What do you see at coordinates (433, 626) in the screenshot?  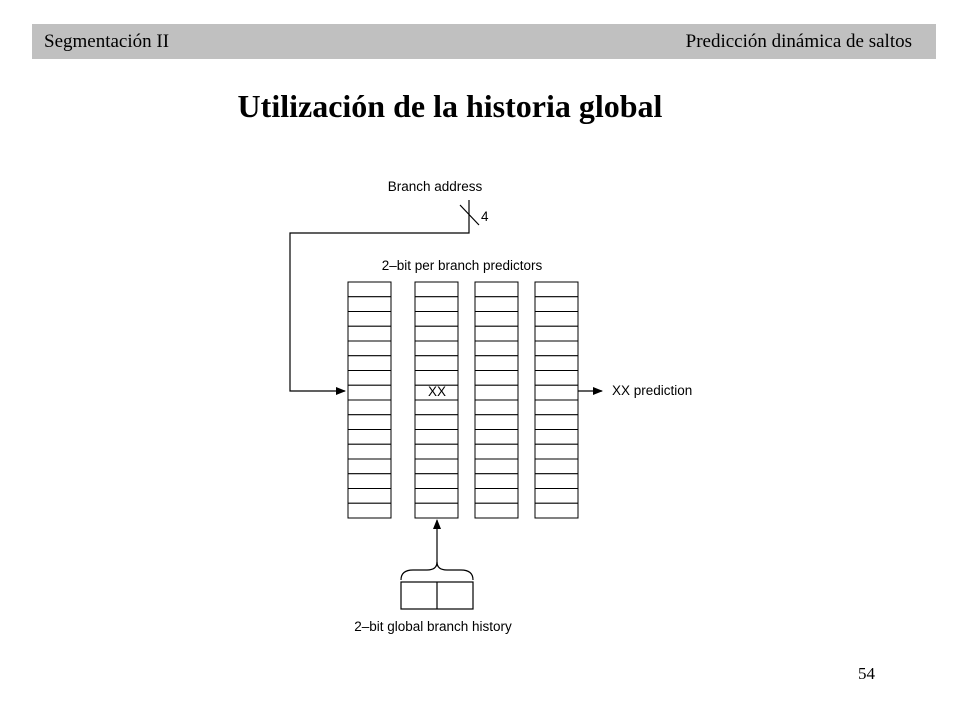 I see `history-label: 2–bit global branch history` at bounding box center [433, 626].